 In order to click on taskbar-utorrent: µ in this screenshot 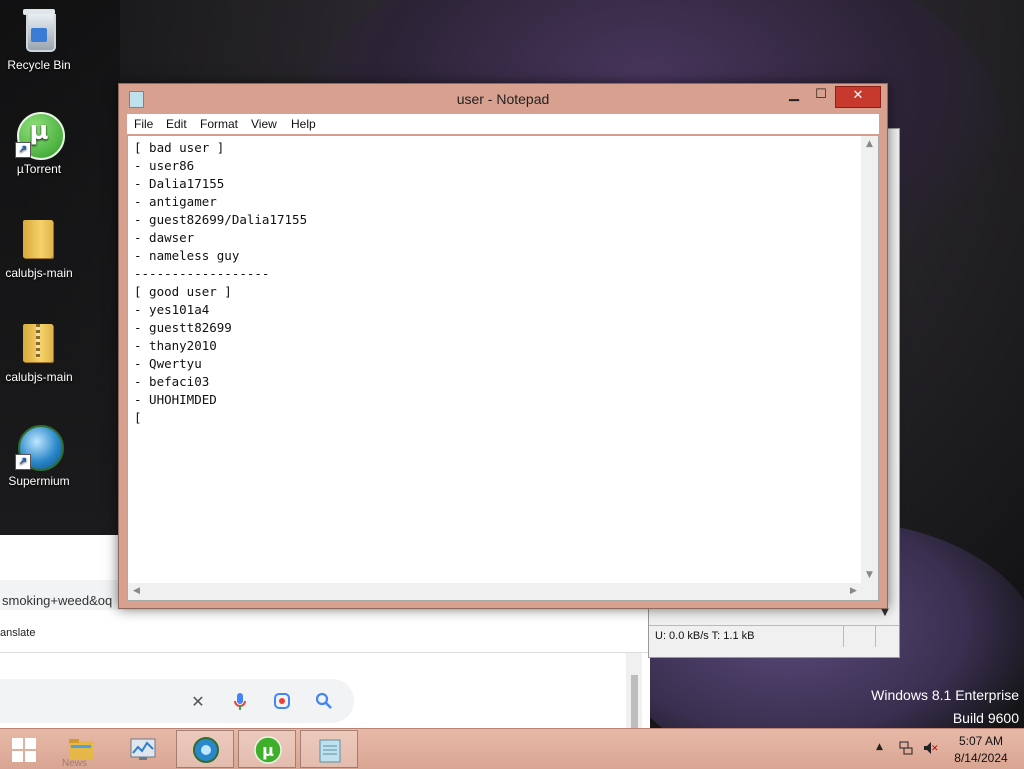, I will do `click(267, 749)`.